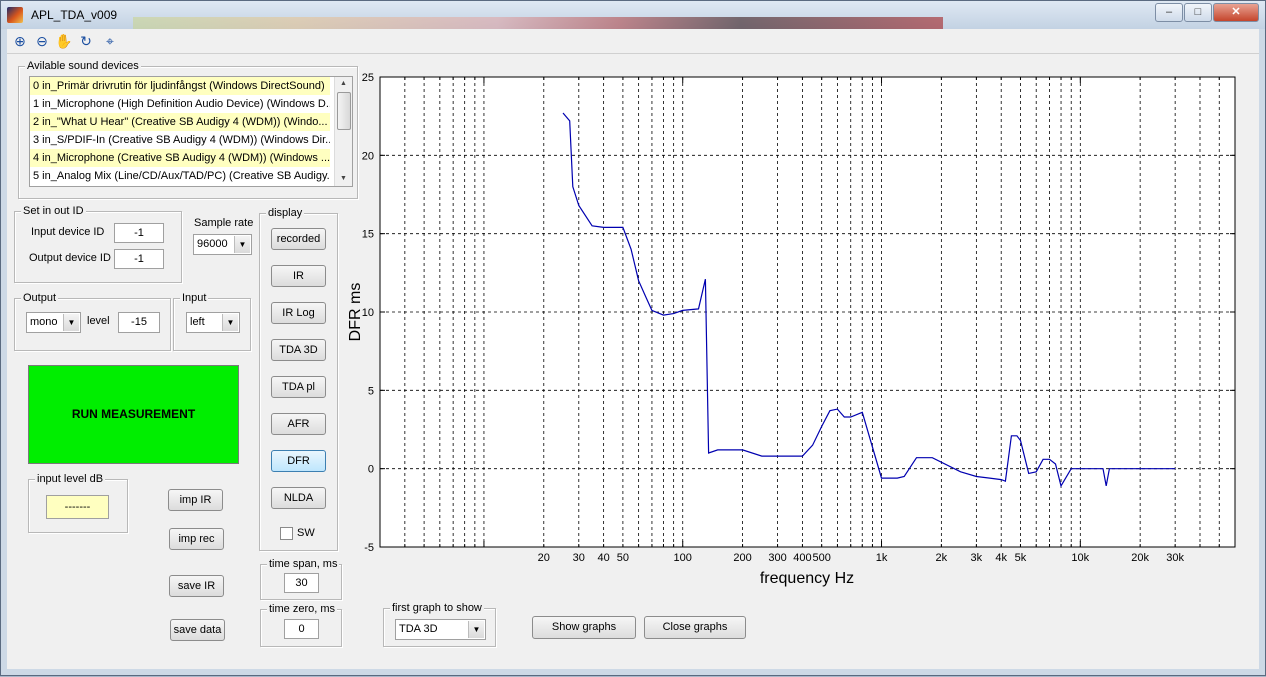 The width and height of the screenshot is (1266, 677). I want to click on x-tick-label: 20k, so click(1140, 558).